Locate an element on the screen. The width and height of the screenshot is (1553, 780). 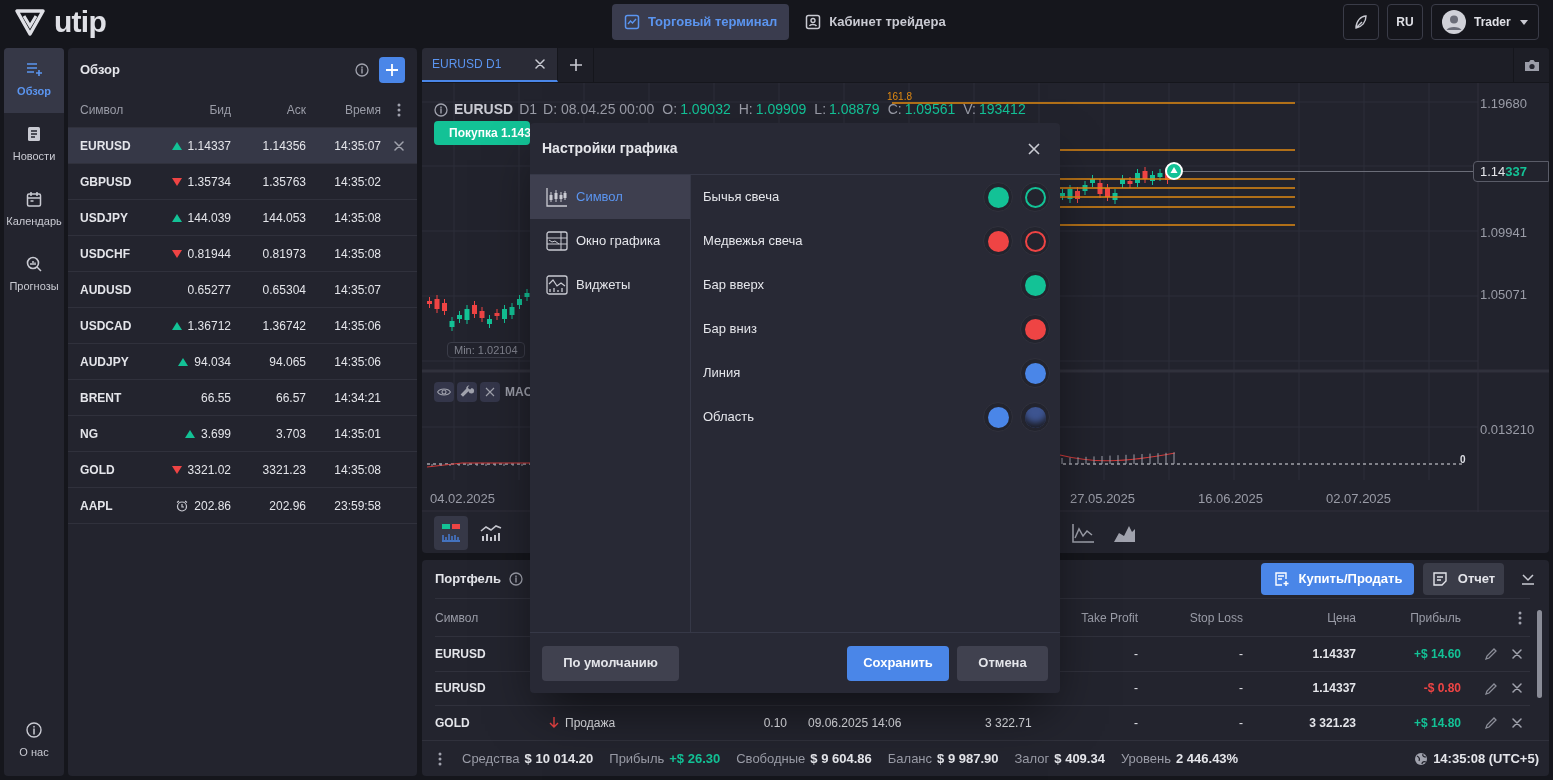
status-label: Баланс is located at coordinates (910, 758).